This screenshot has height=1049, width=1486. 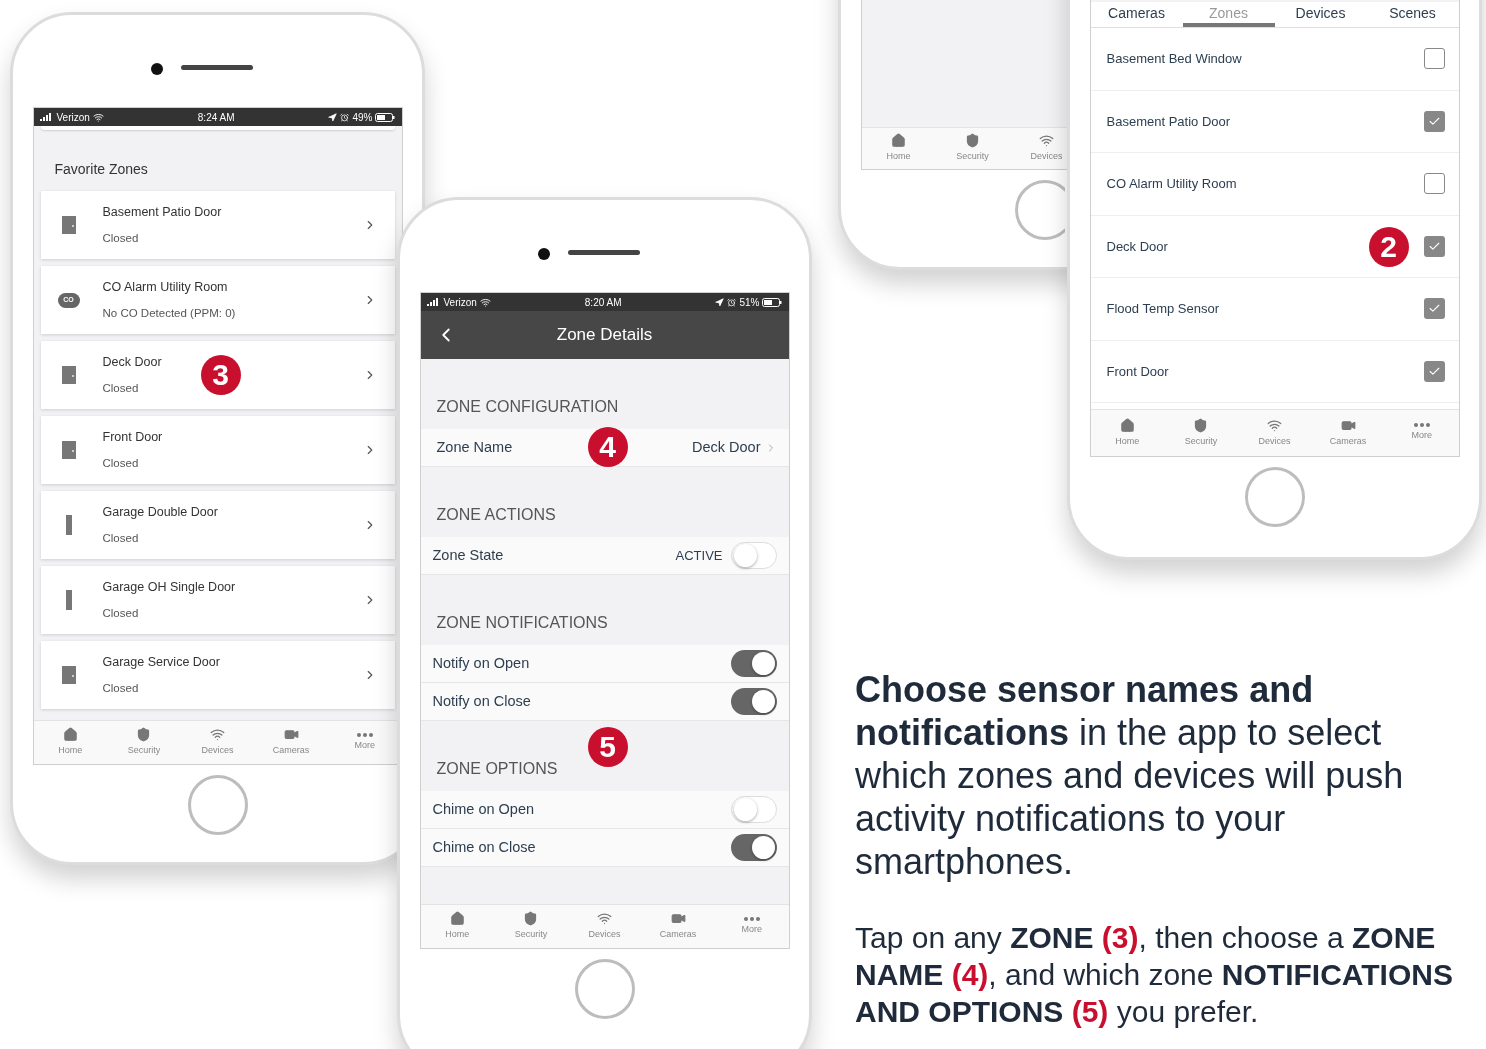 What do you see at coordinates (496, 515) in the screenshot?
I see `section-heading: ZONE ACTIONS` at bounding box center [496, 515].